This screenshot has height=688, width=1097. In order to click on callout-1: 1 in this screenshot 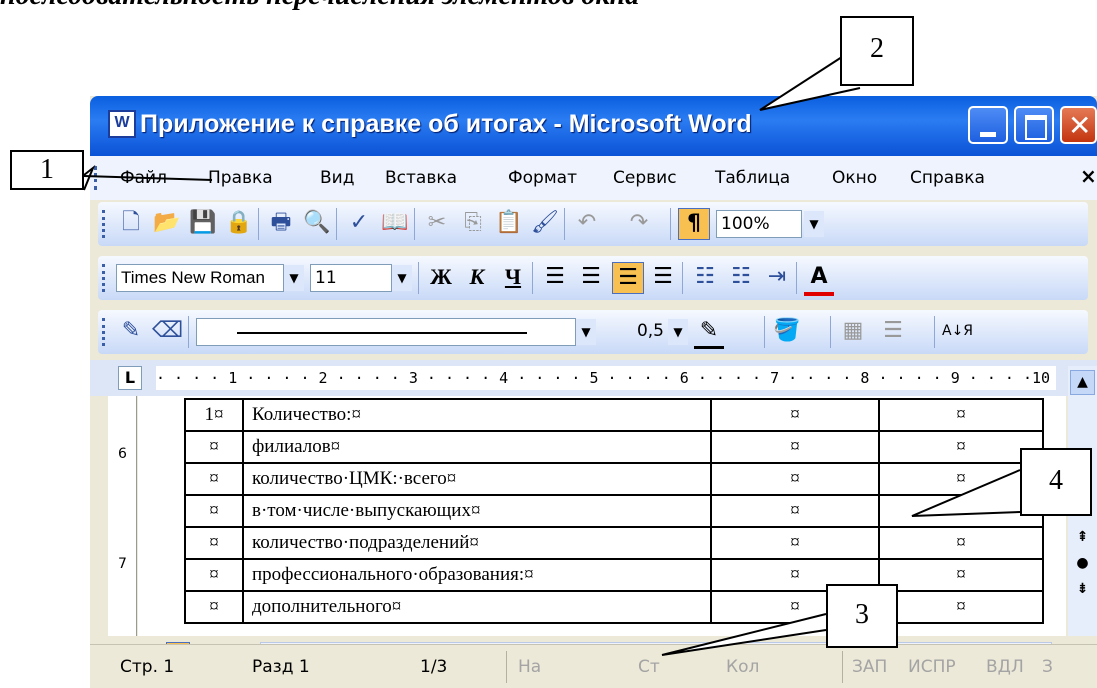, I will do `click(47, 170)`.